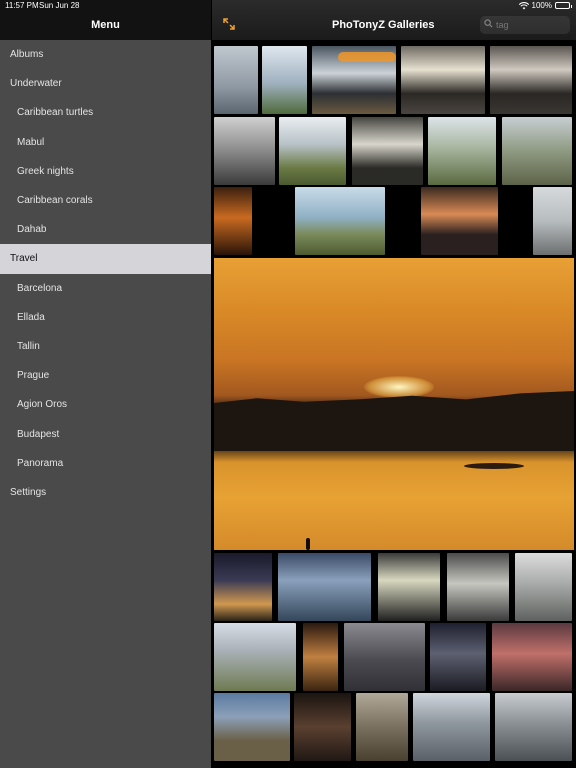 This screenshot has width=576, height=768. Describe the element at coordinates (367, 57) in the screenshot. I see `loading-indicator` at that location.